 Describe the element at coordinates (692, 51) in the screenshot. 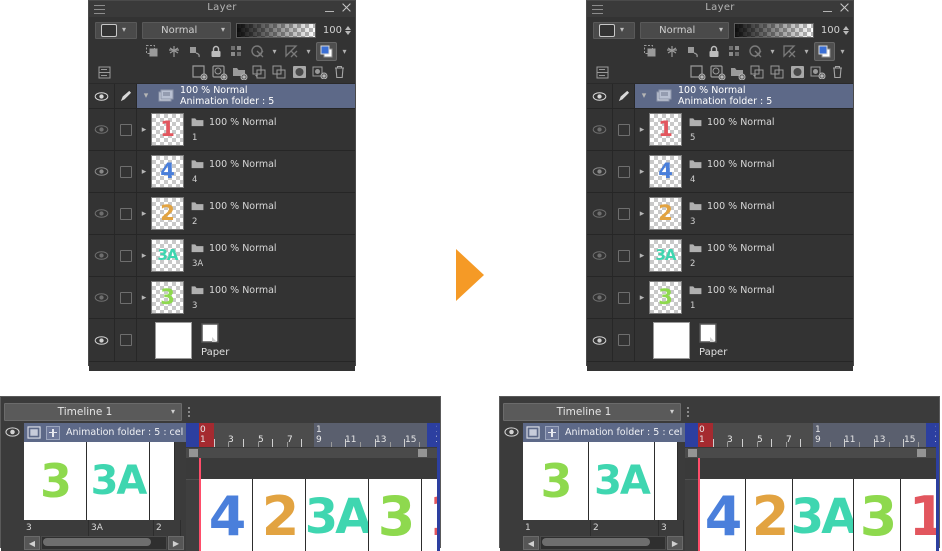

I see `lock-transparency-icon` at that location.